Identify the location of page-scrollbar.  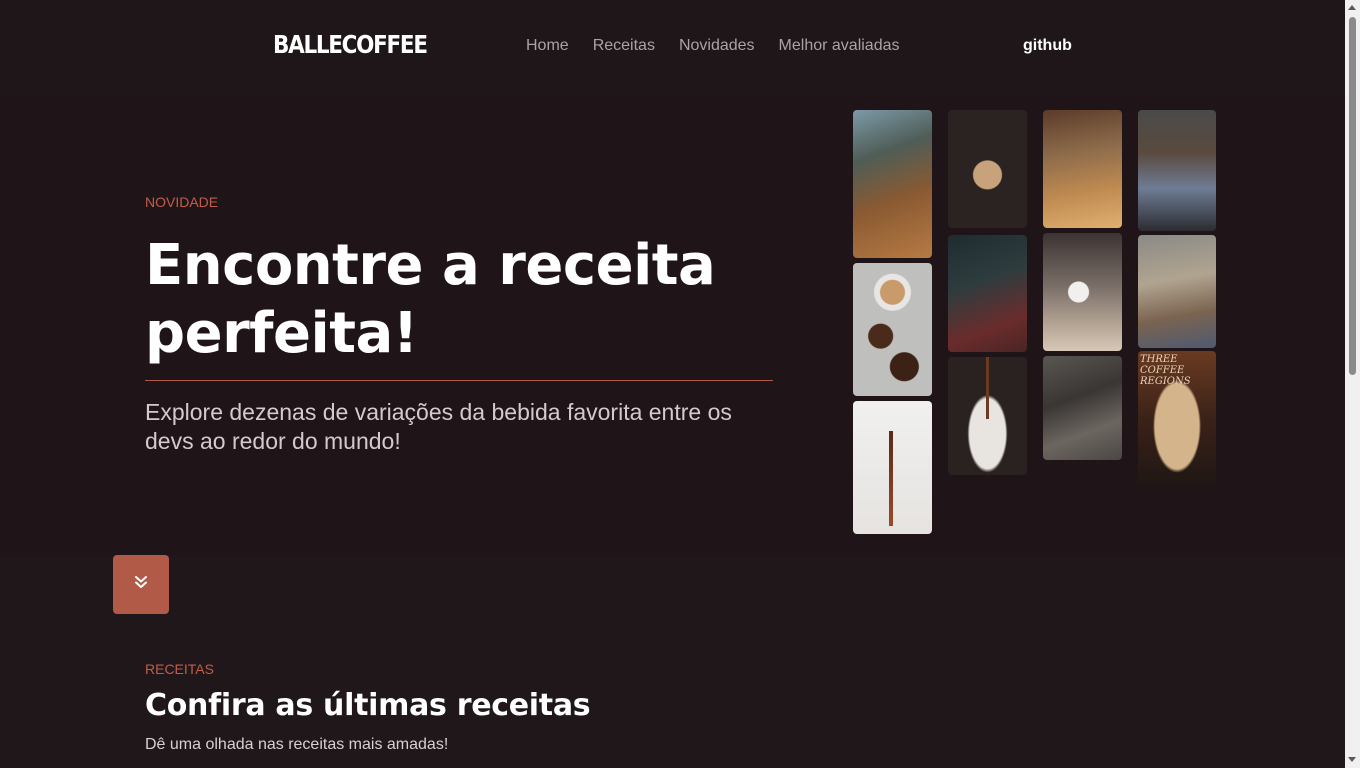
(1352, 384).